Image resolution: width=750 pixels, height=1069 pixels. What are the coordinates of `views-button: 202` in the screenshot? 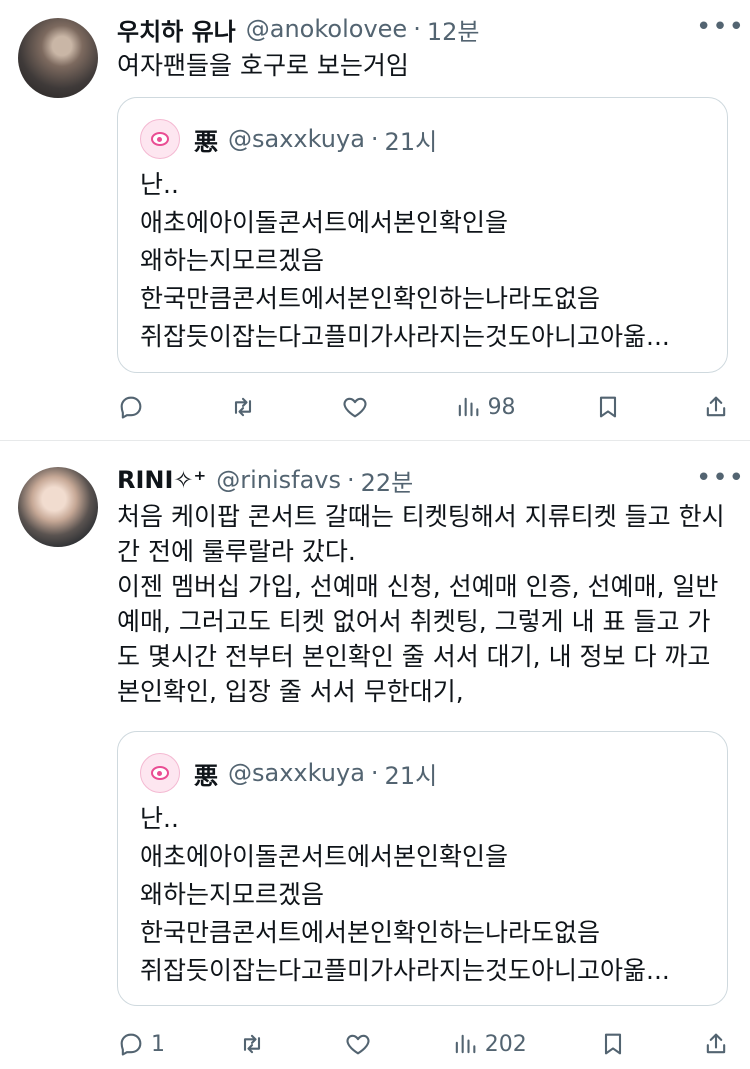 It's located at (489, 1044).